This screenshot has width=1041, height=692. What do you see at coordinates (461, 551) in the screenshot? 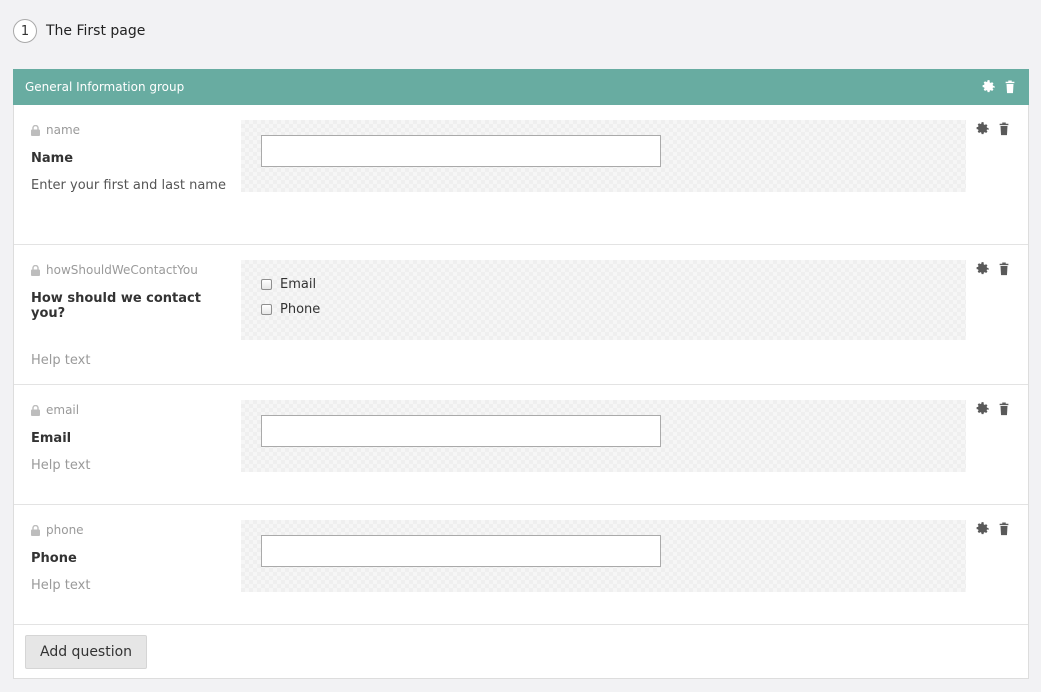
I see `phone-input` at bounding box center [461, 551].